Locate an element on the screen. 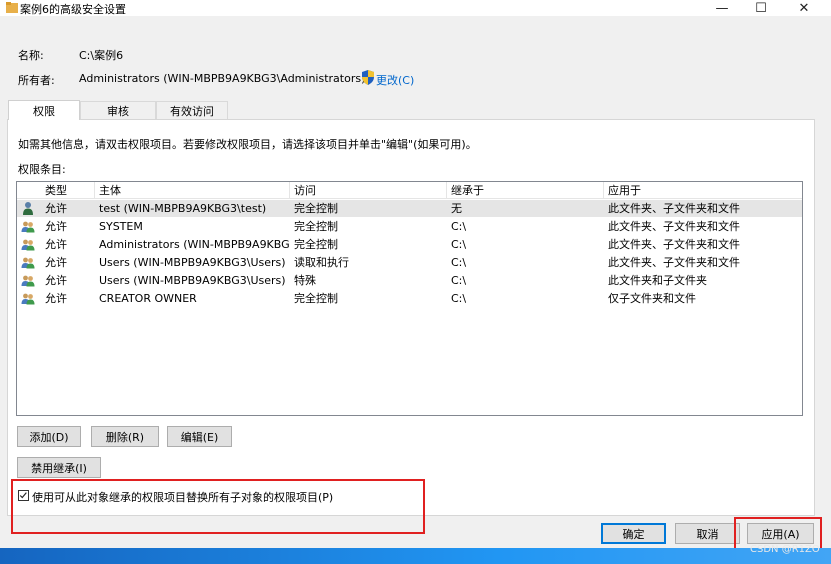 The height and width of the screenshot is (564, 831). minimize-icon: — is located at coordinates (722, 8).